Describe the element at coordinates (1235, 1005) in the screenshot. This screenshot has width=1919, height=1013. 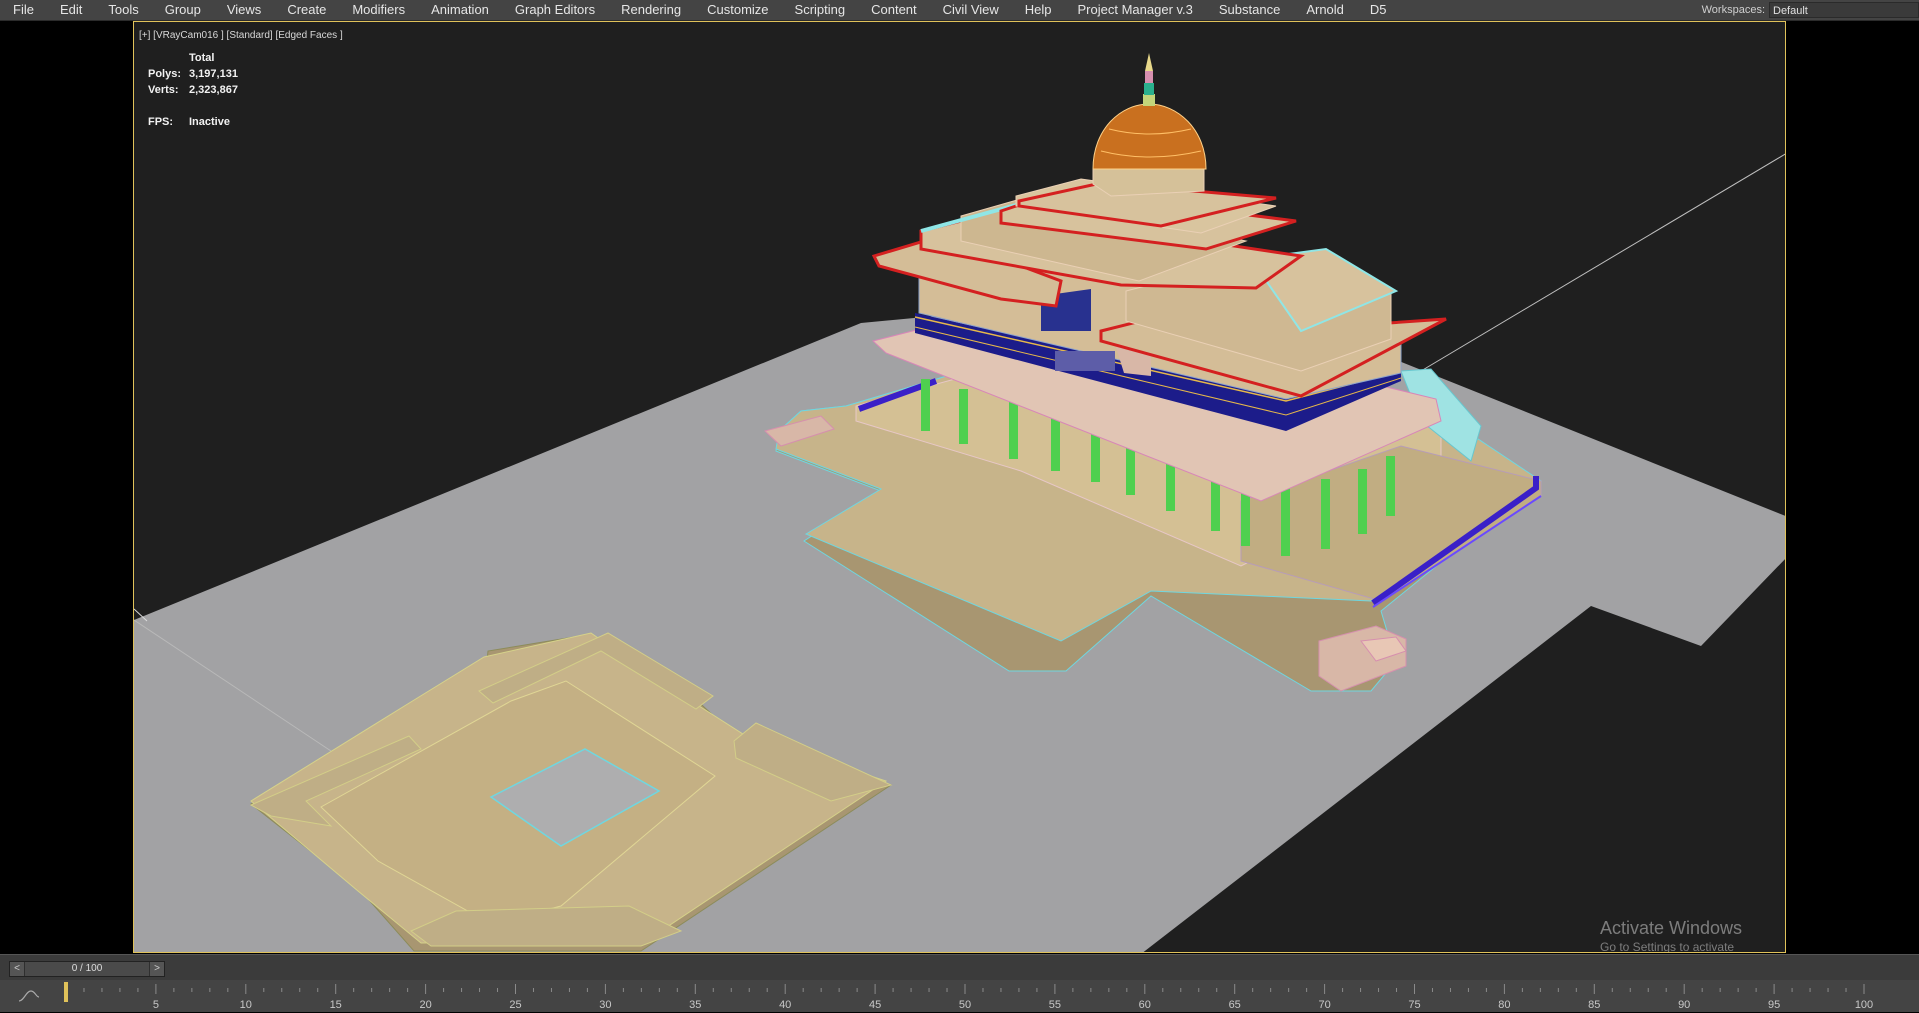
I see `ruler-label: 65` at that location.